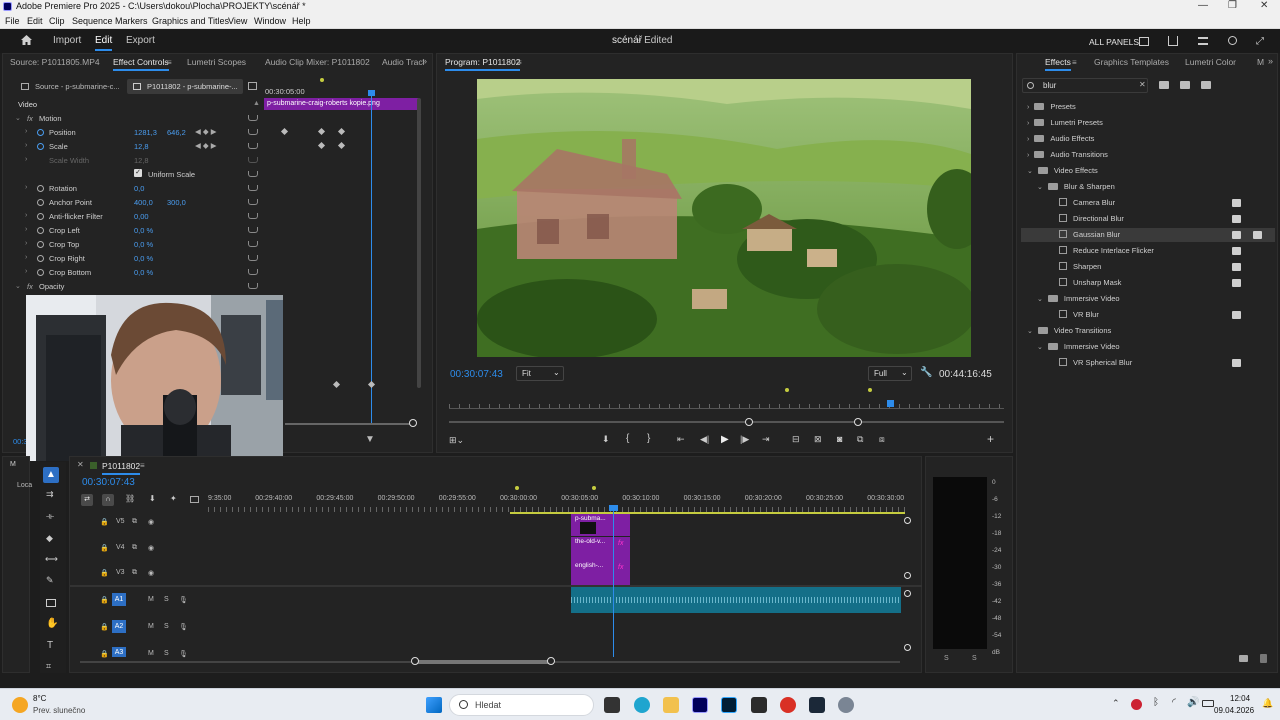 This screenshot has height=720, width=1280. Describe the element at coordinates (1058, 64) in the screenshot. I see `tab-effects: Effects` at that location.